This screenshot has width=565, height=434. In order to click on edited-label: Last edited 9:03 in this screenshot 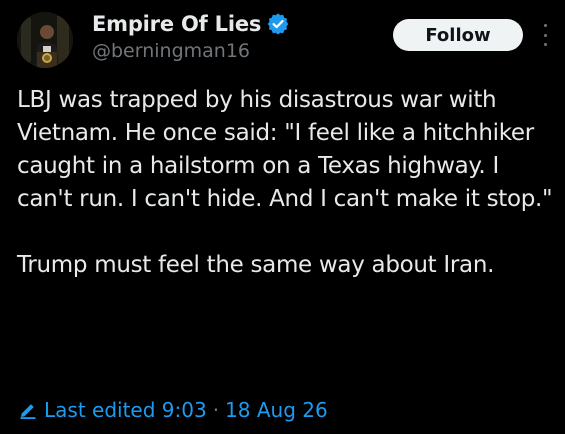, I will do `click(125, 410)`.